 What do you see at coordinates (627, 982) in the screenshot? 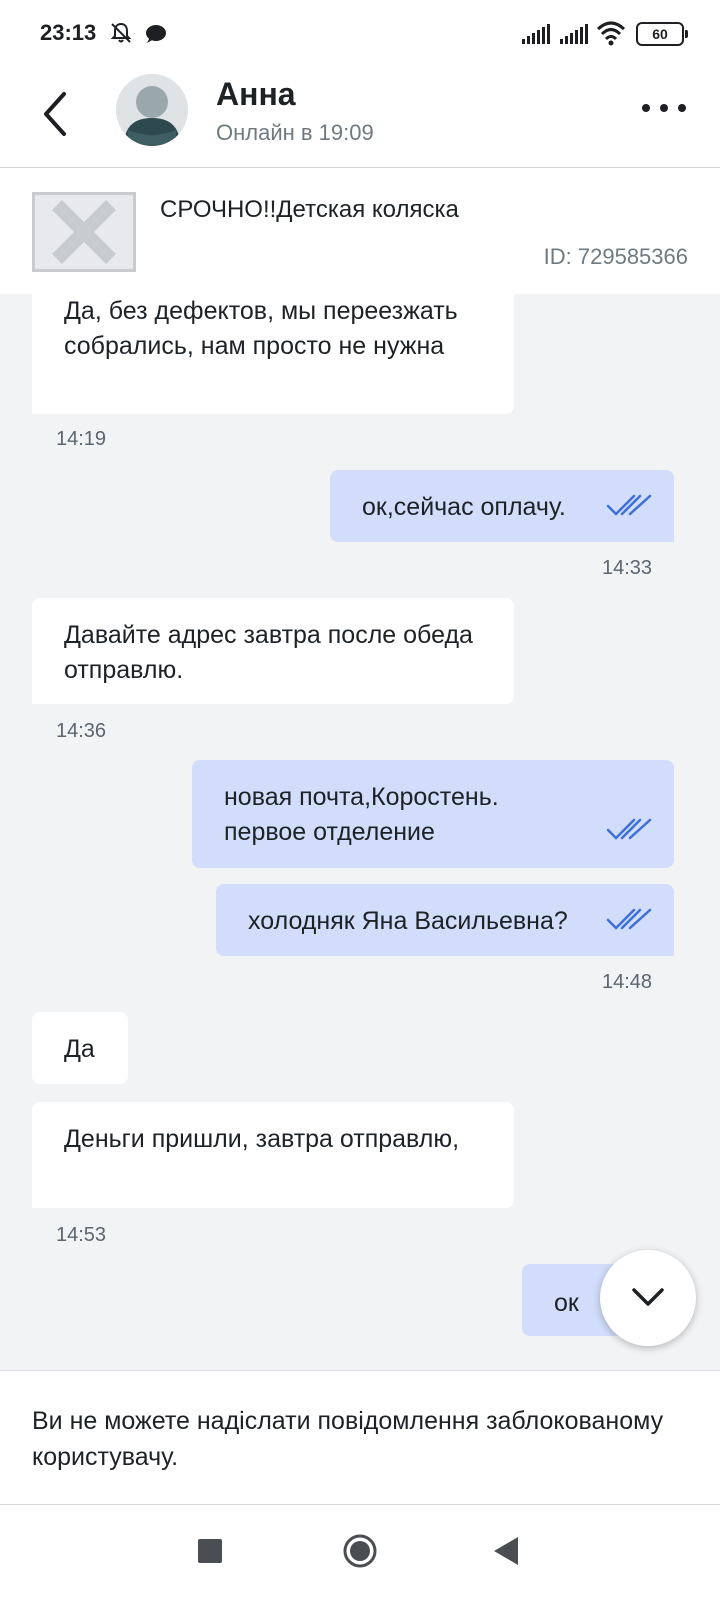
I see `message-time: 14:48` at bounding box center [627, 982].